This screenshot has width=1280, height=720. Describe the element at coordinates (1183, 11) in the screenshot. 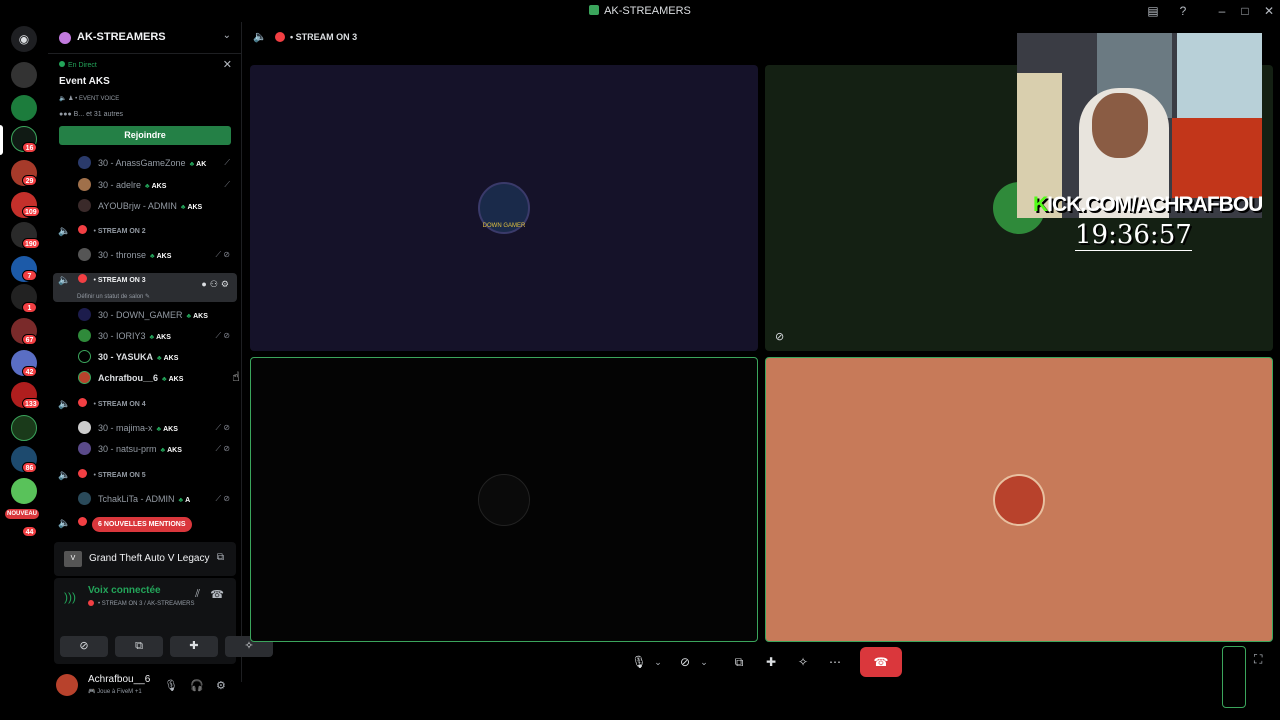

I see `help-icon: ?` at that location.